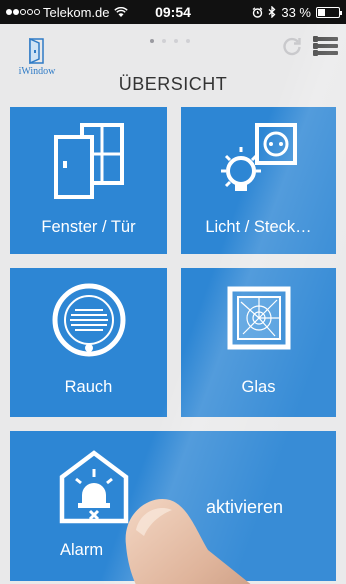 This screenshot has height=584, width=346. What do you see at coordinates (36, 51) in the screenshot?
I see `window-logo-icon` at bounding box center [36, 51].